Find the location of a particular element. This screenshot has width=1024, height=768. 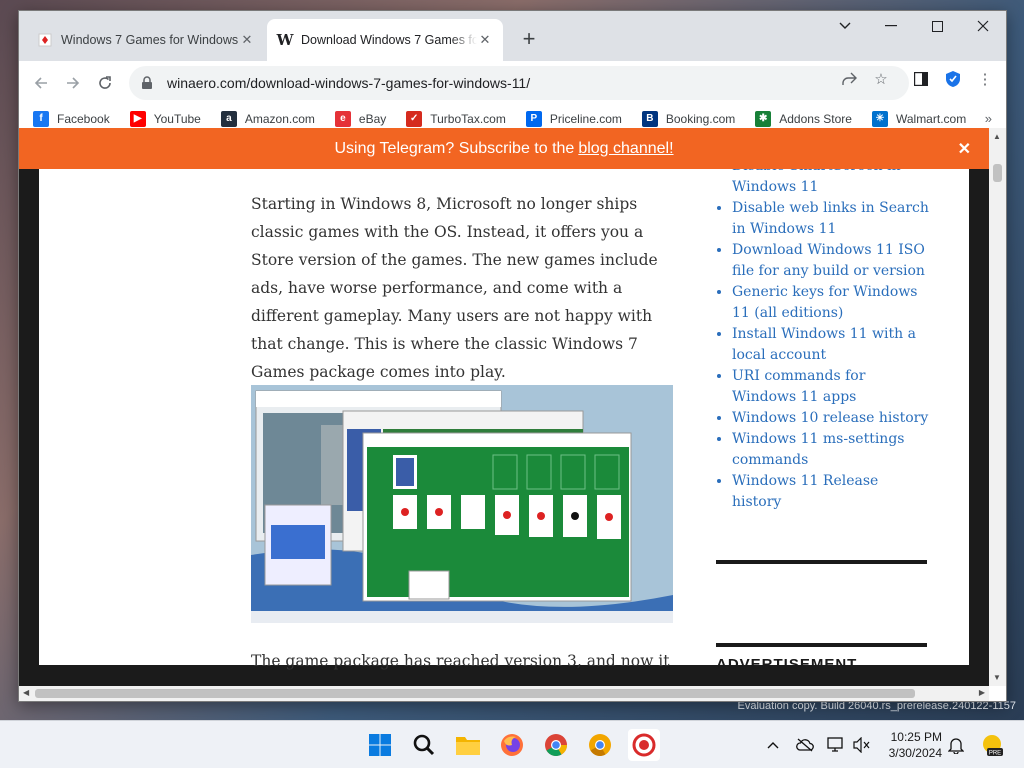

bookmark-favicon-icon: e is located at coordinates (342, 118).